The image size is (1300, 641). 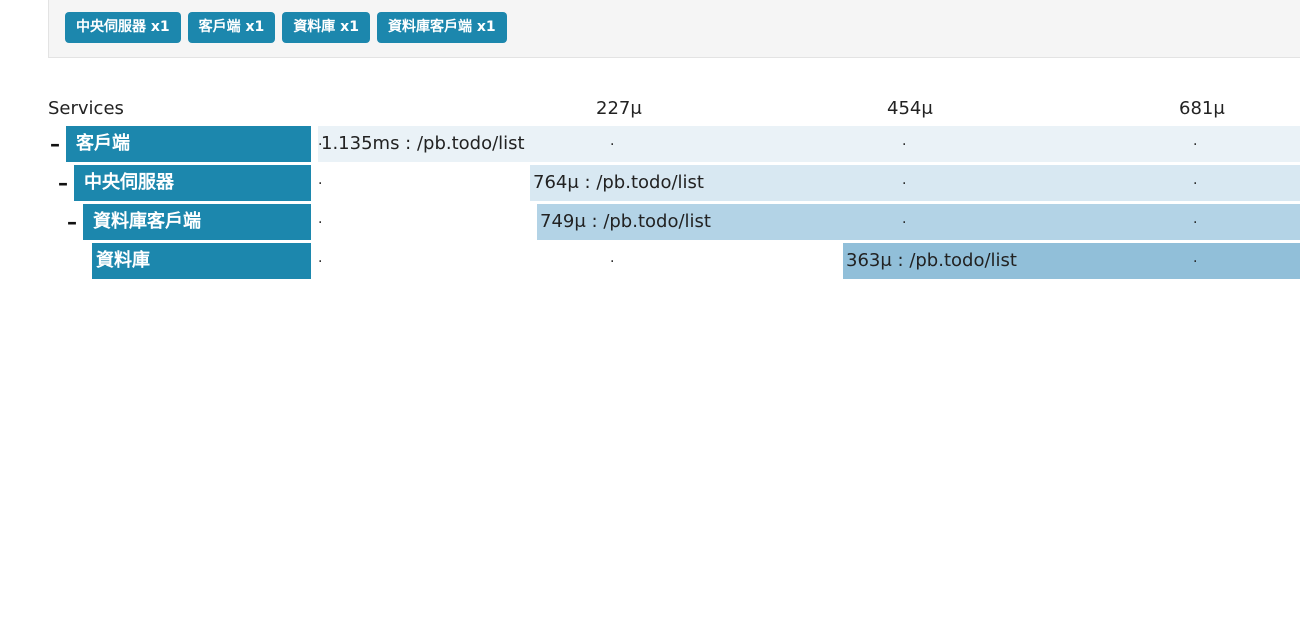 I want to click on trace-row-database-client: – 資料庫客戶端 749μ : /pb.todo/list · · ·, so click(x=650, y=222).